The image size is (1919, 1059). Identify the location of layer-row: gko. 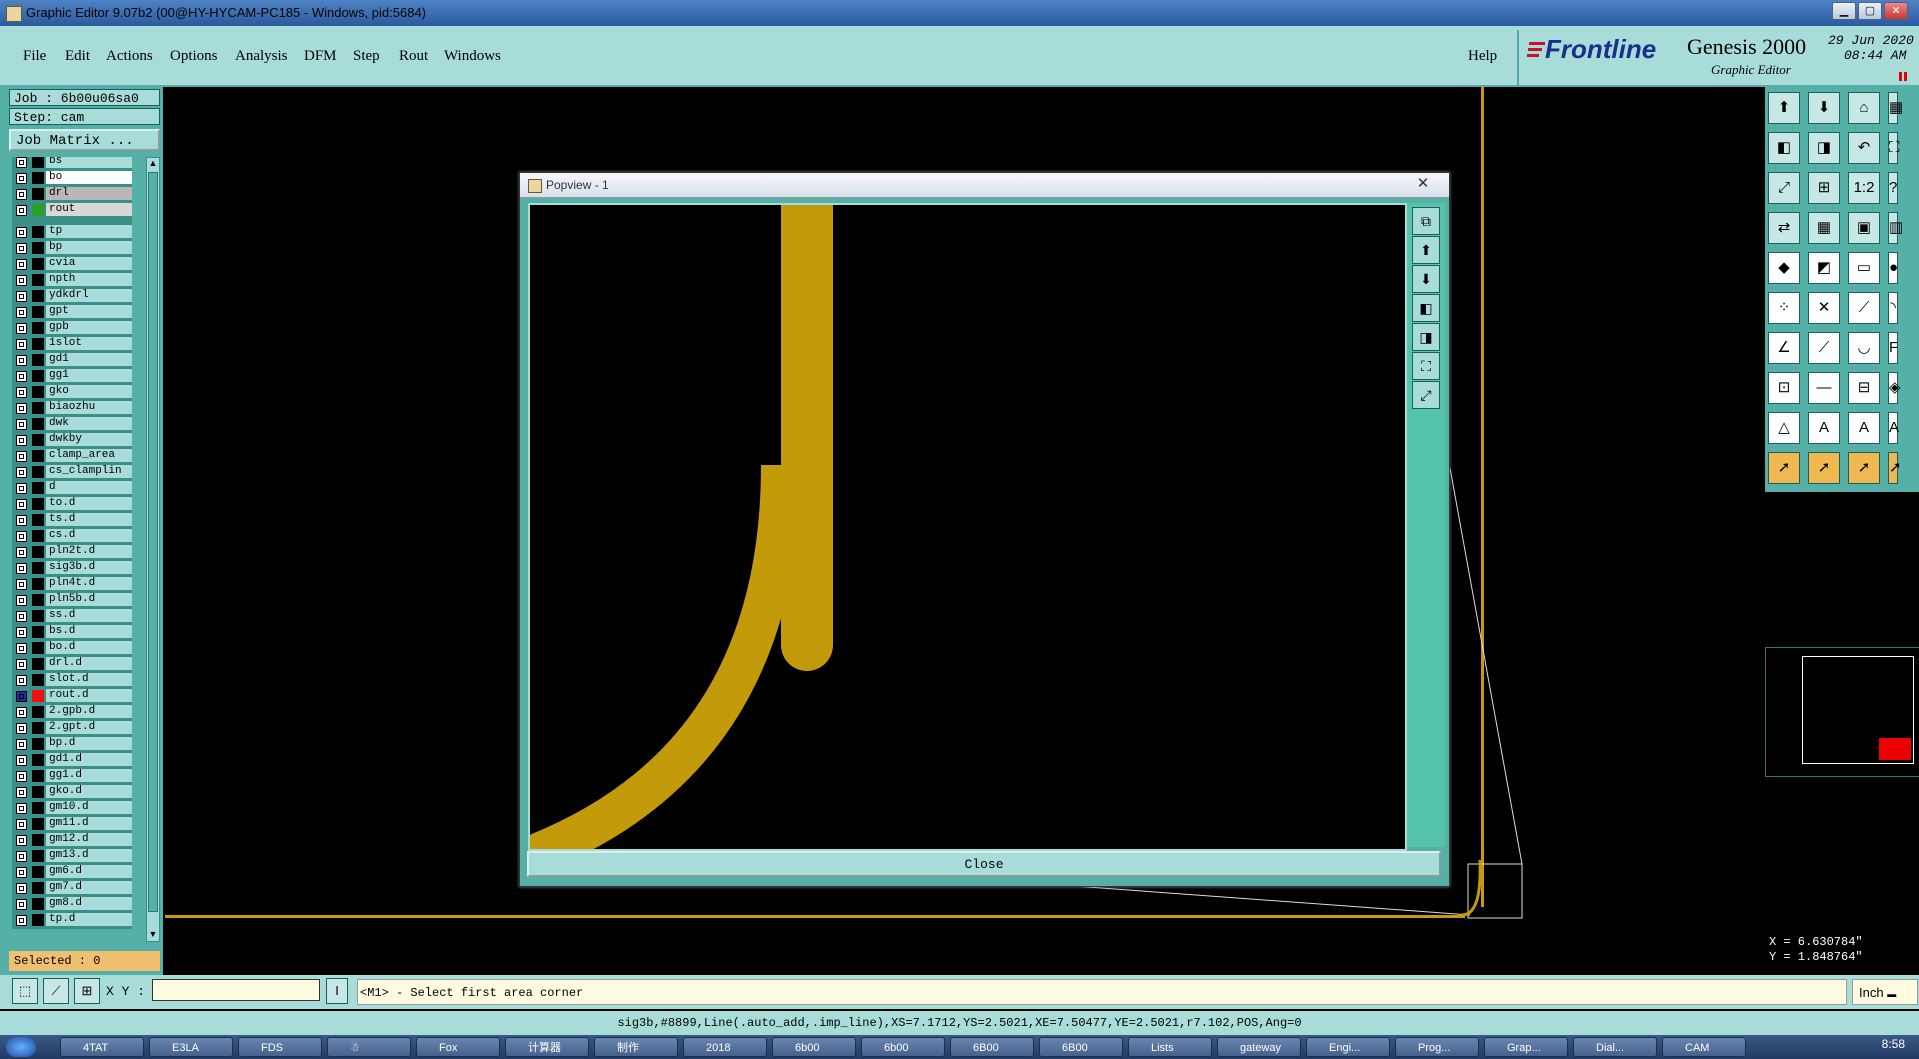
(72, 392).